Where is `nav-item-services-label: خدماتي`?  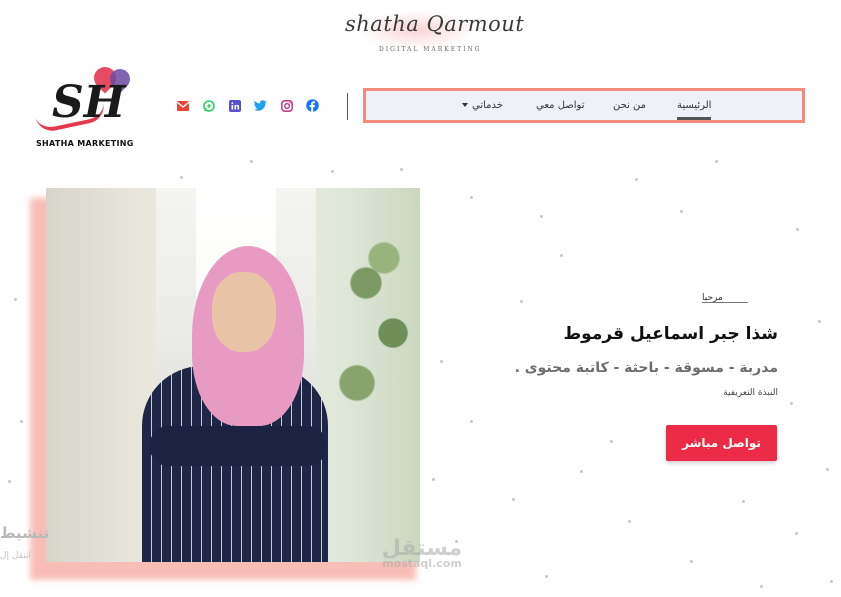
nav-item-services-label: خدماتي is located at coordinates (487, 105).